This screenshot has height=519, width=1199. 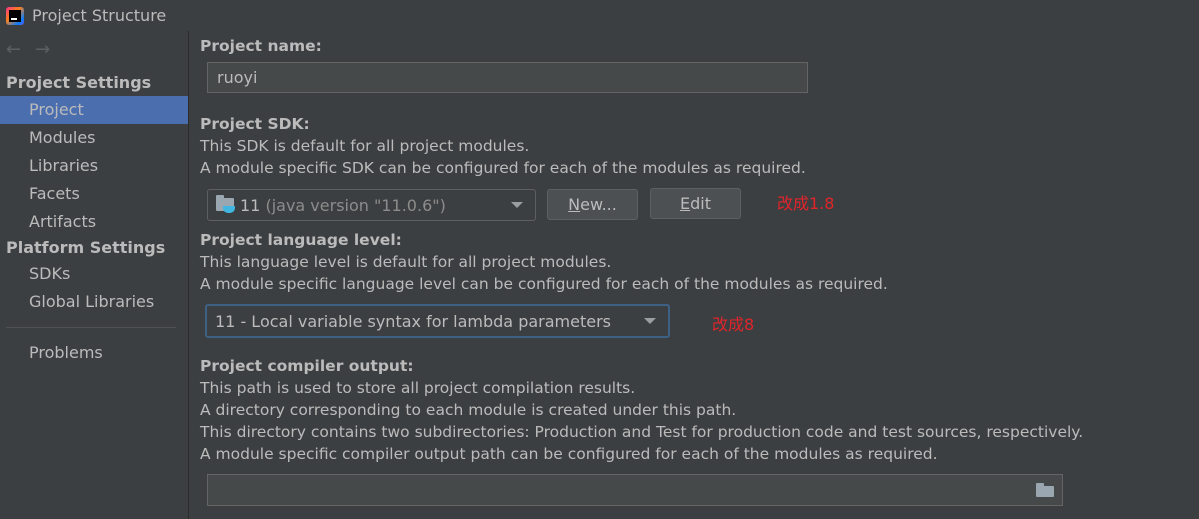 What do you see at coordinates (635, 490) in the screenshot?
I see `compiler-output-path-input` at bounding box center [635, 490].